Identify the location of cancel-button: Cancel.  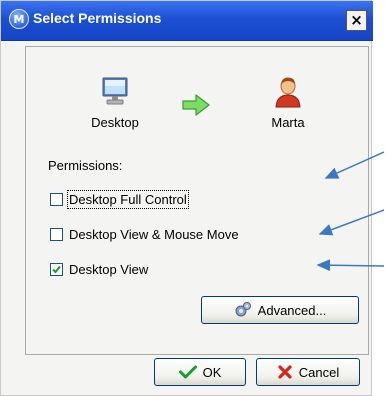
(308, 372).